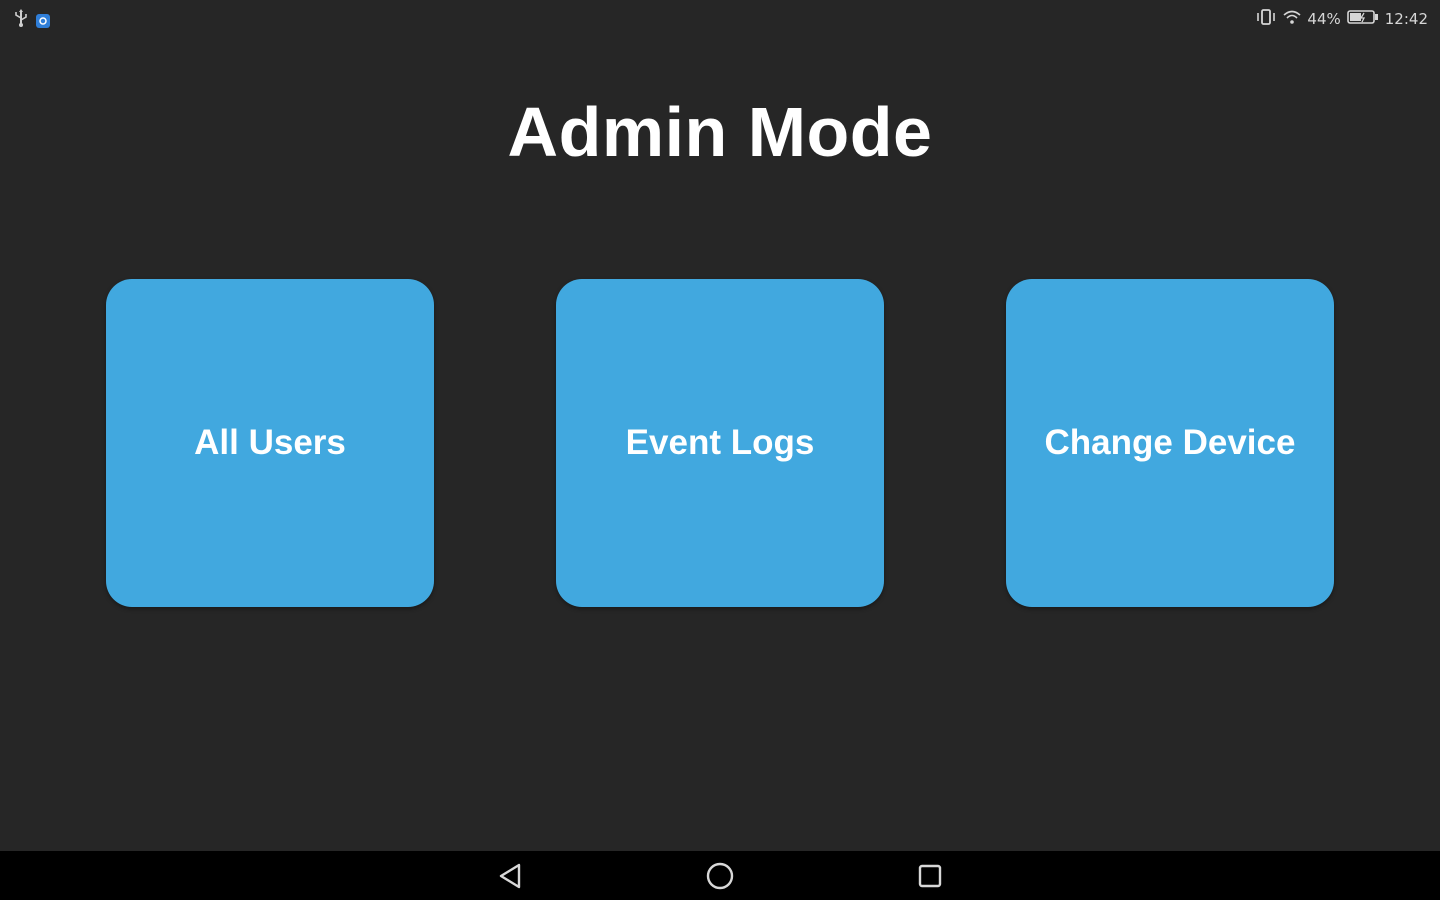 The image size is (1440, 900). I want to click on page-title: Admin Mode, so click(720, 132).